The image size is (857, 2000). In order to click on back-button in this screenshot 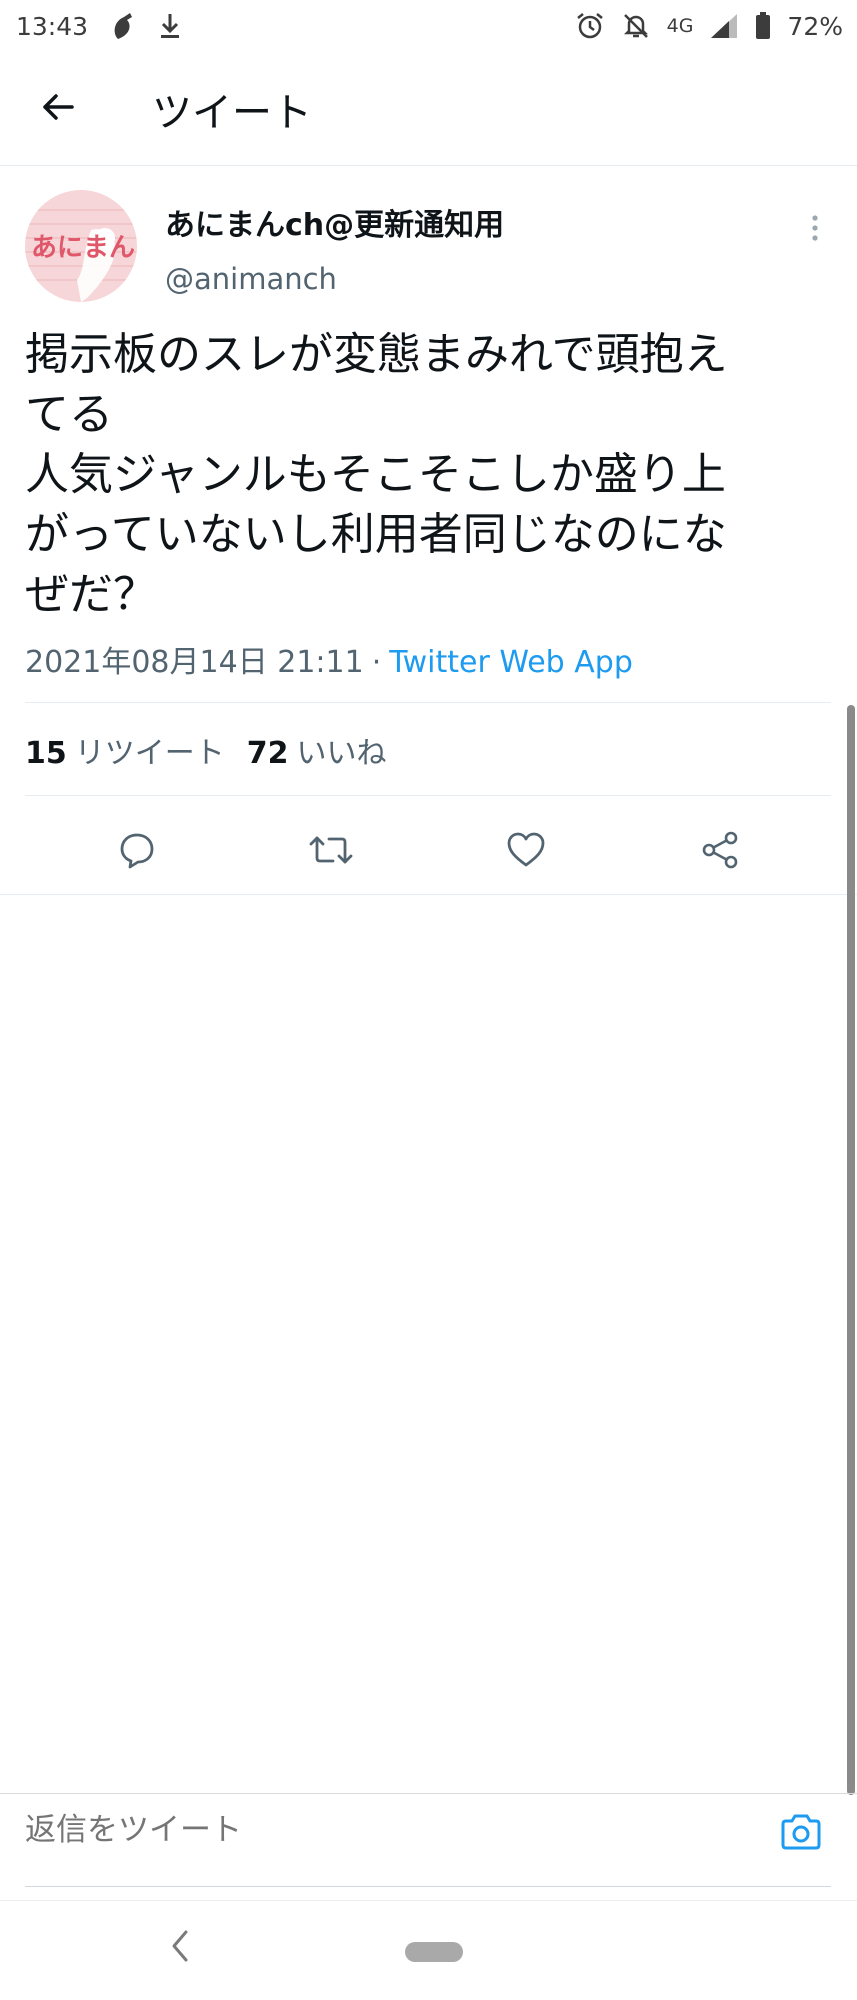, I will do `click(58, 109)`.